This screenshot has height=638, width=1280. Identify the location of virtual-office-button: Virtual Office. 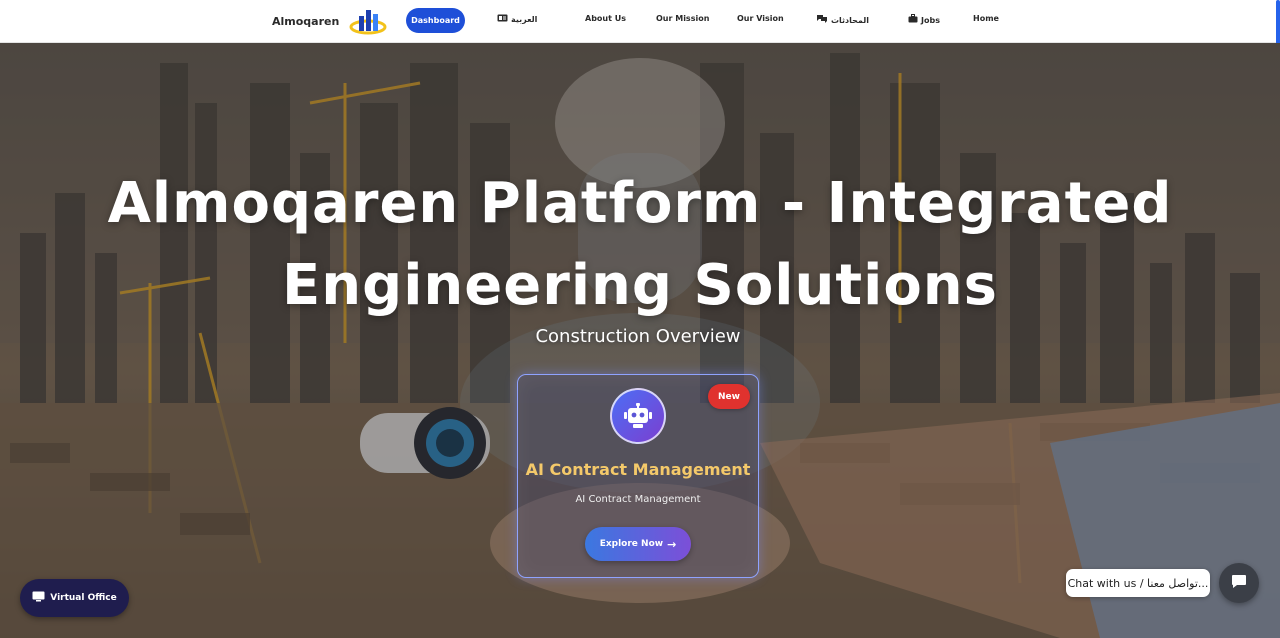
(74, 598).